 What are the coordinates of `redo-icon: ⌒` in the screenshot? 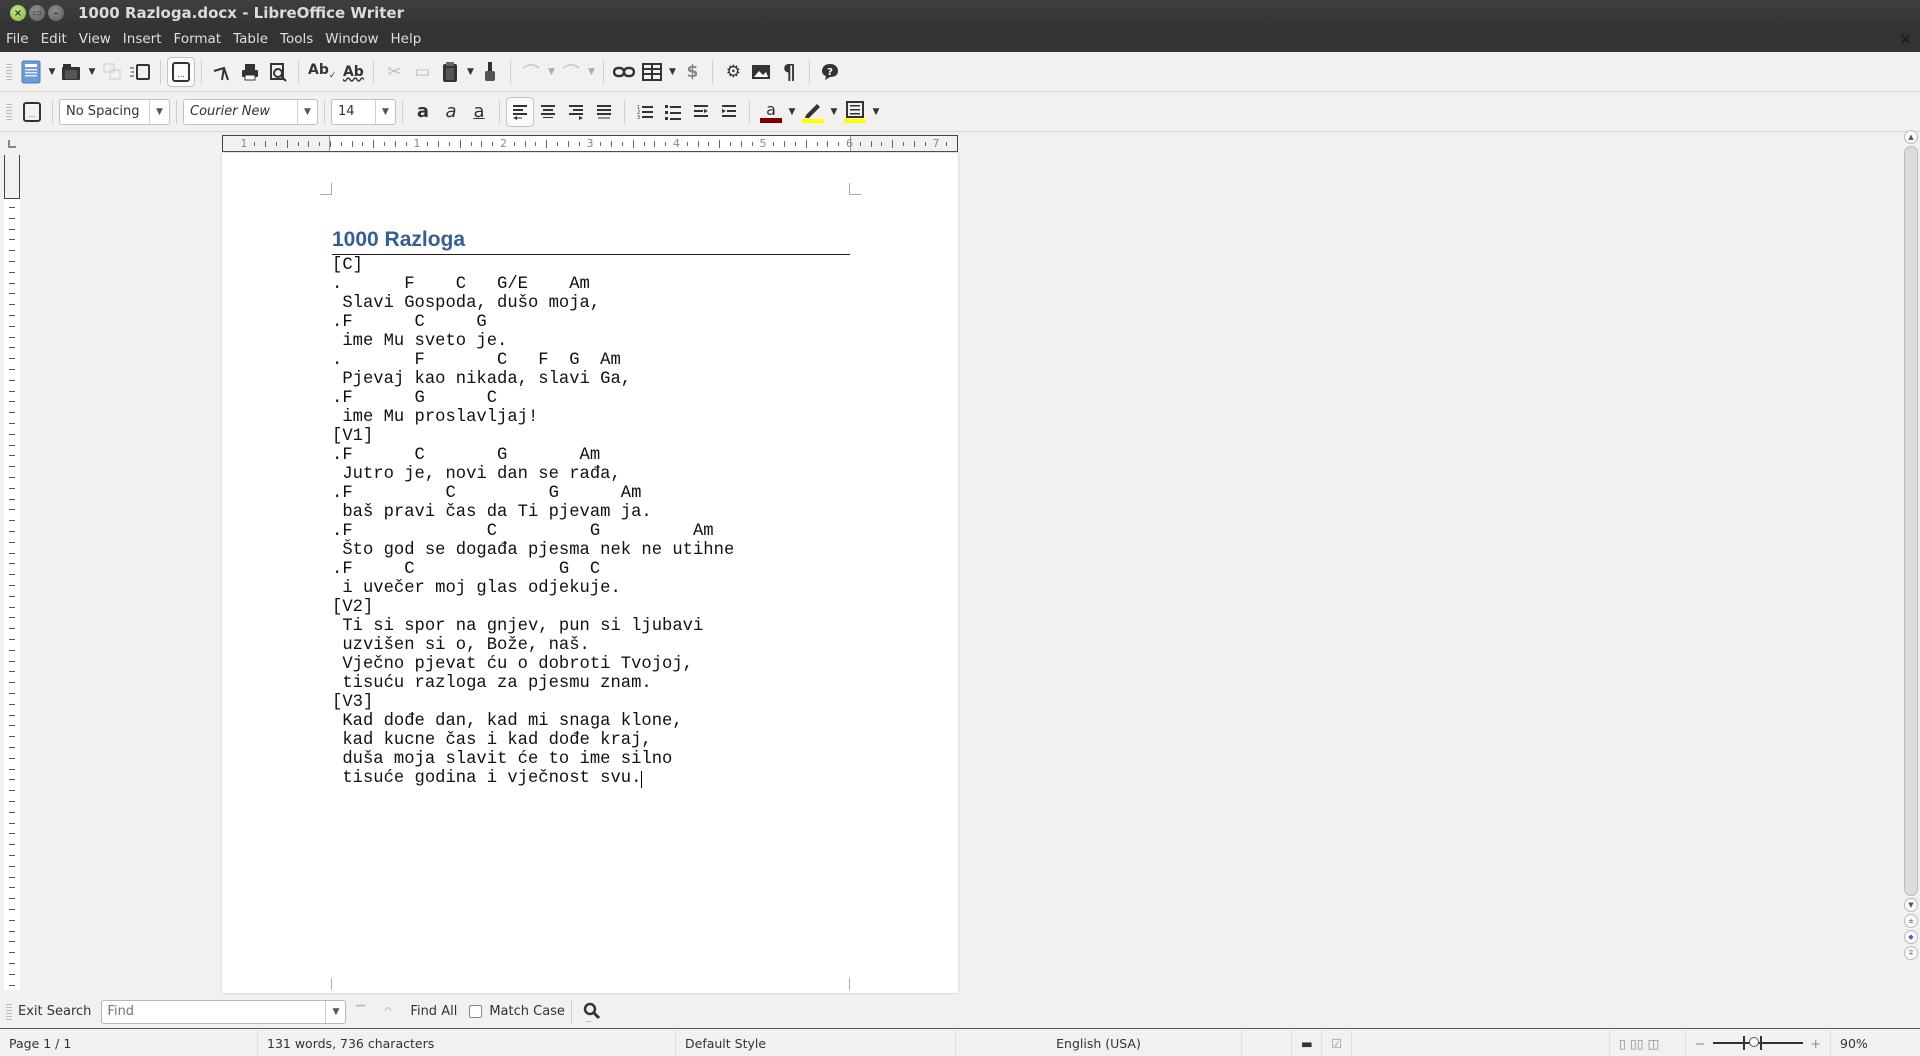 It's located at (571, 72).